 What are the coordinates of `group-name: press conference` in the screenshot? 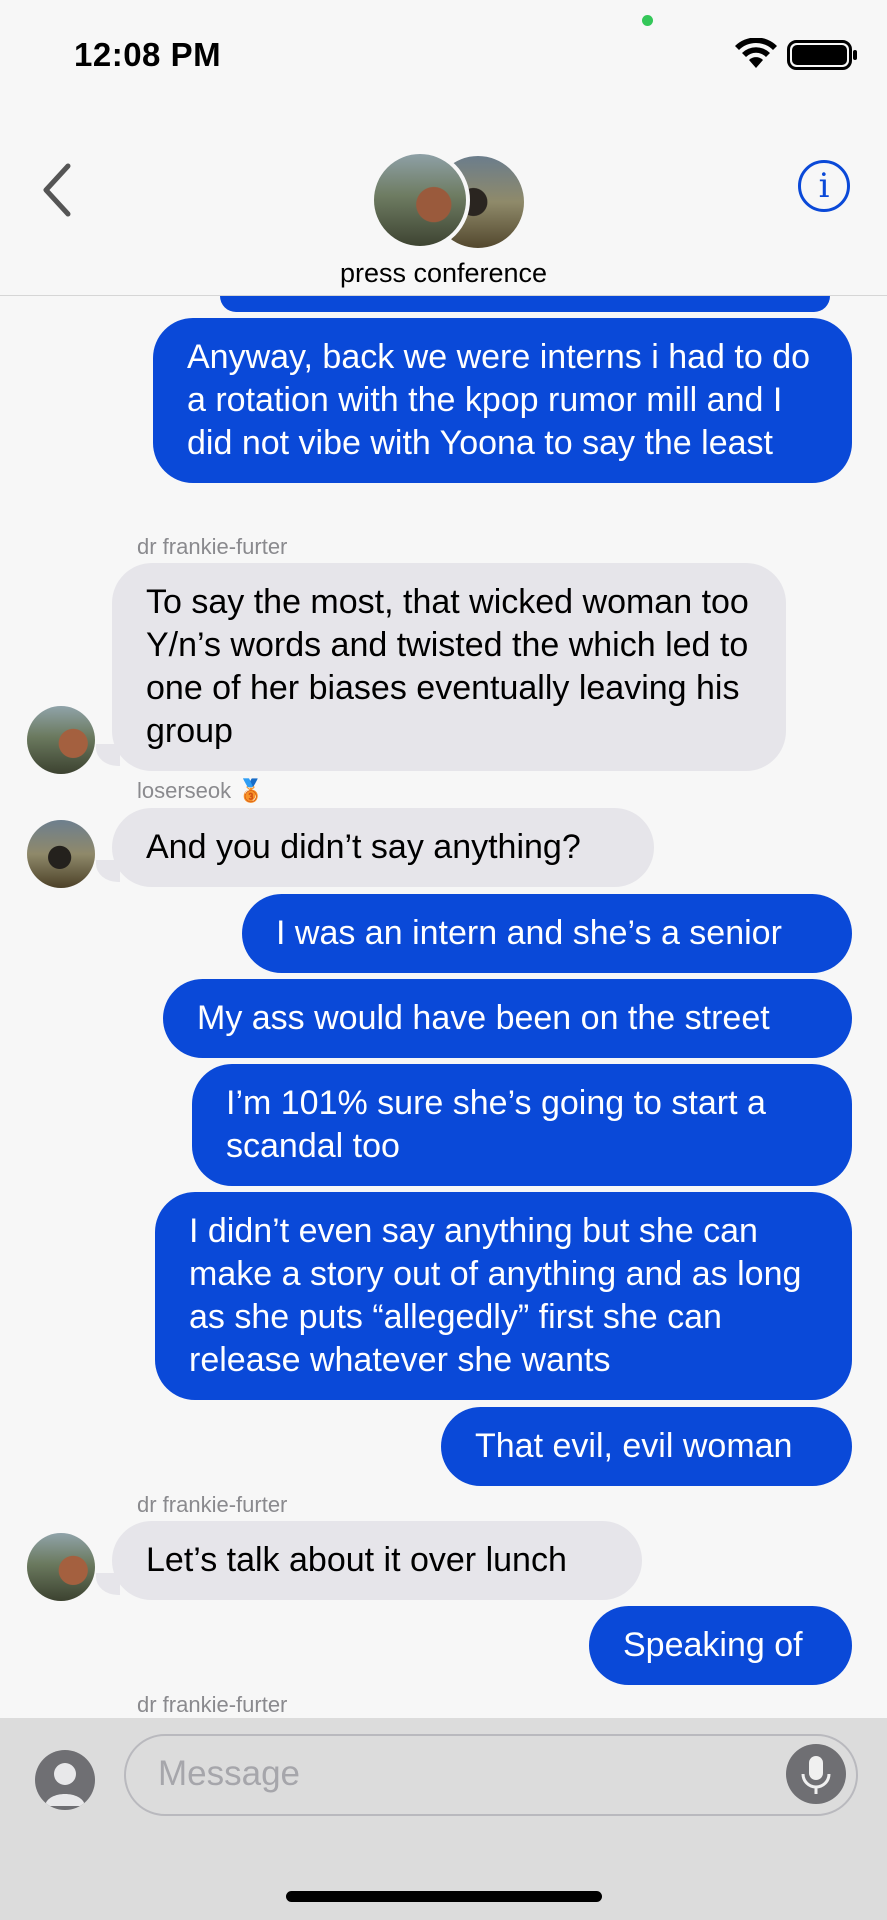 It's located at (443, 273).